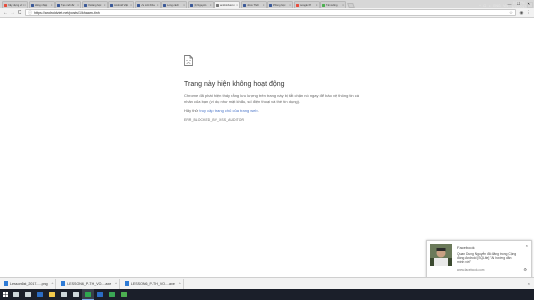  I want to click on browser-tab: (4) Nguyễn ×, so click(200, 4).